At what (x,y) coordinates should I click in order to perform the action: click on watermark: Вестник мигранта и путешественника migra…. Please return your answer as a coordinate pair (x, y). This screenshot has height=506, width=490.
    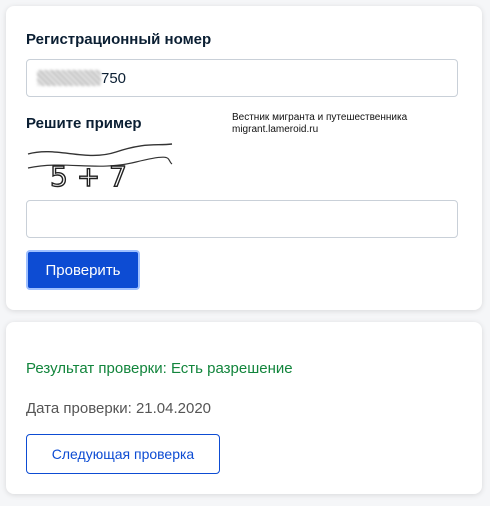
    Looking at the image, I should click on (319, 124).